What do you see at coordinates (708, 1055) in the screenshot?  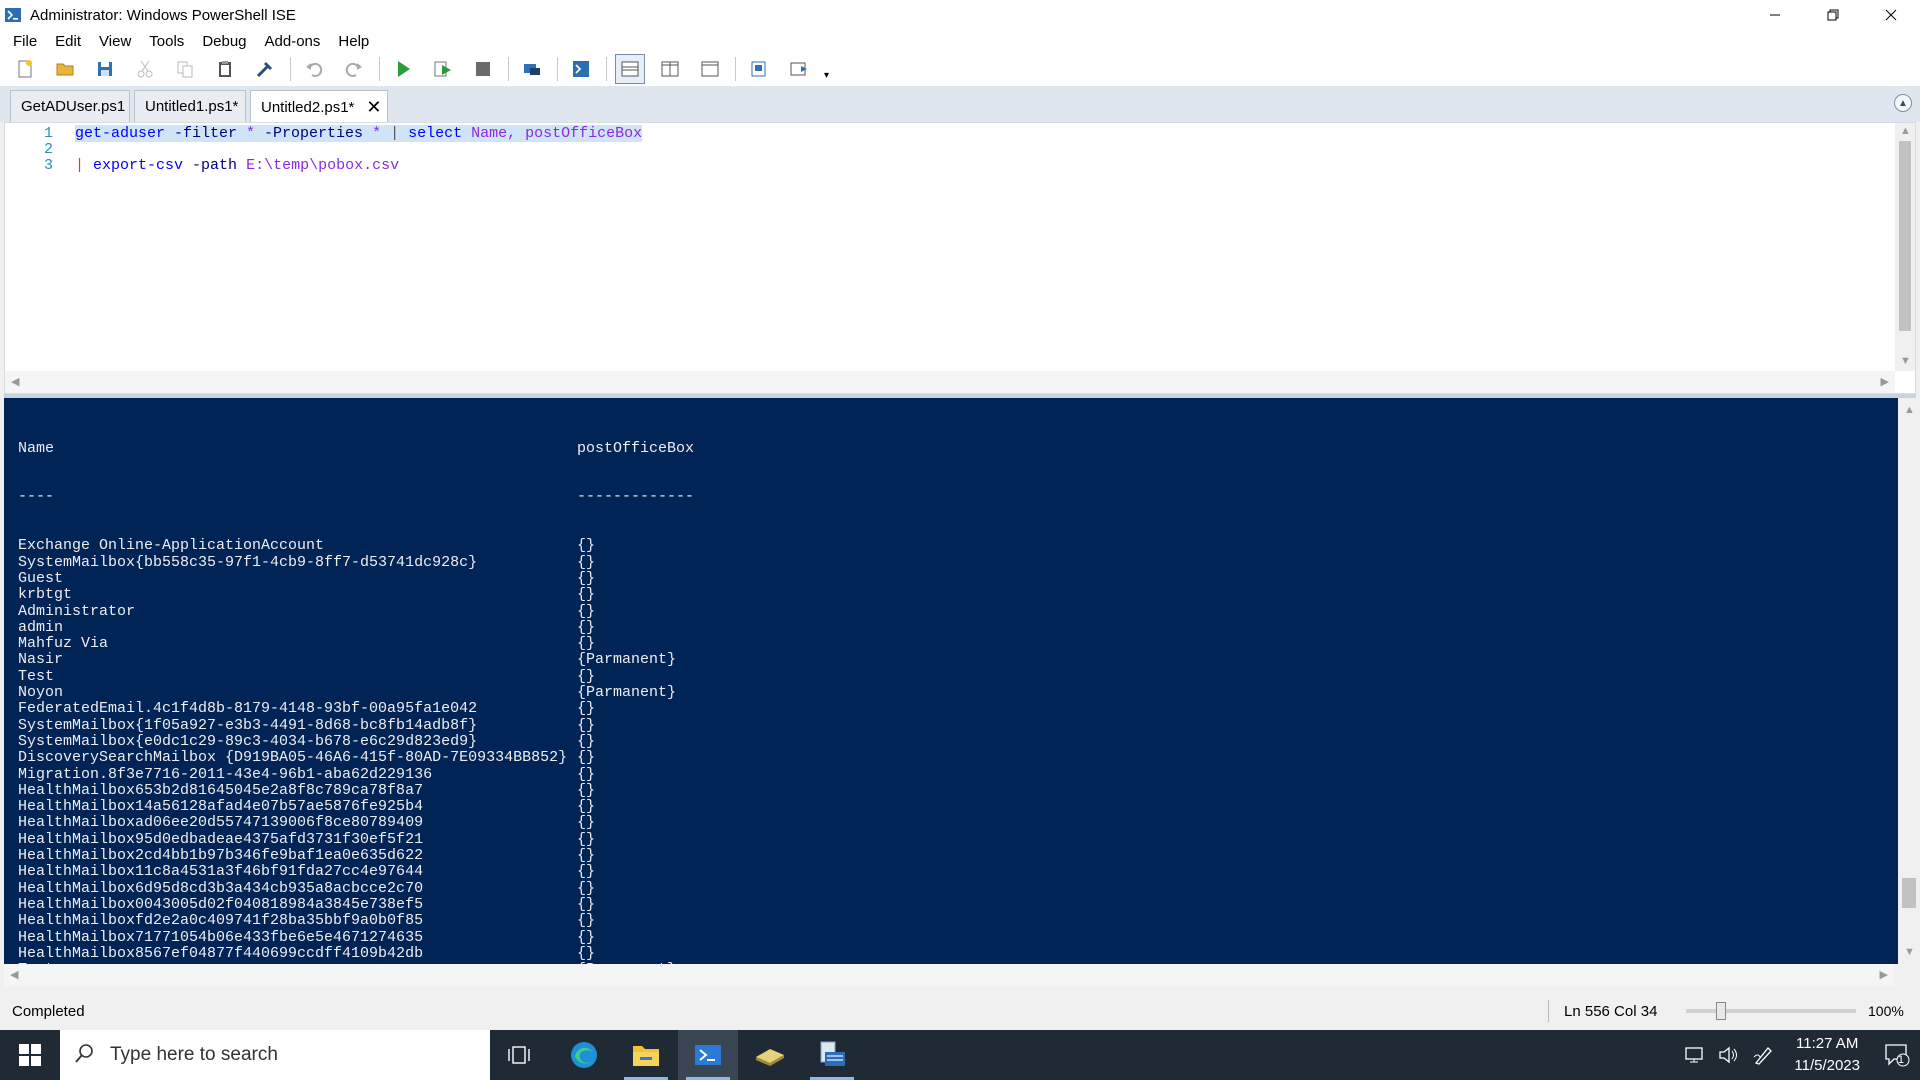 I see `powershell-ise-taskbar-button` at bounding box center [708, 1055].